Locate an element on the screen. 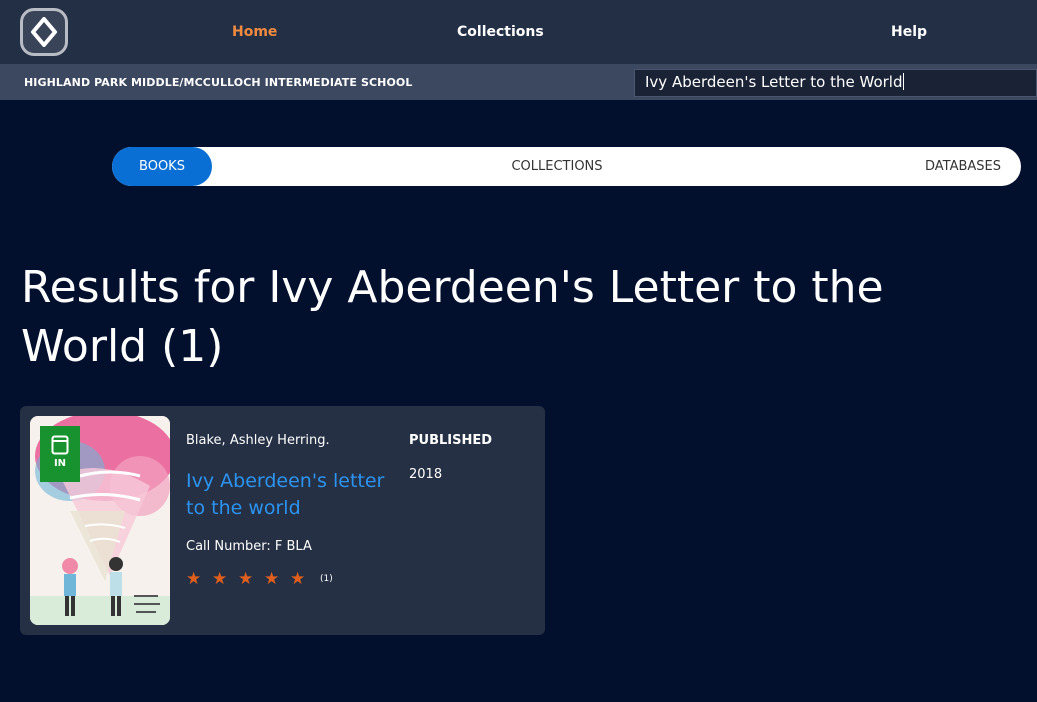 This screenshot has height=702, width=1037. rating-stars: ★ ★ ★ ★ ★ (1) is located at coordinates (259, 579).